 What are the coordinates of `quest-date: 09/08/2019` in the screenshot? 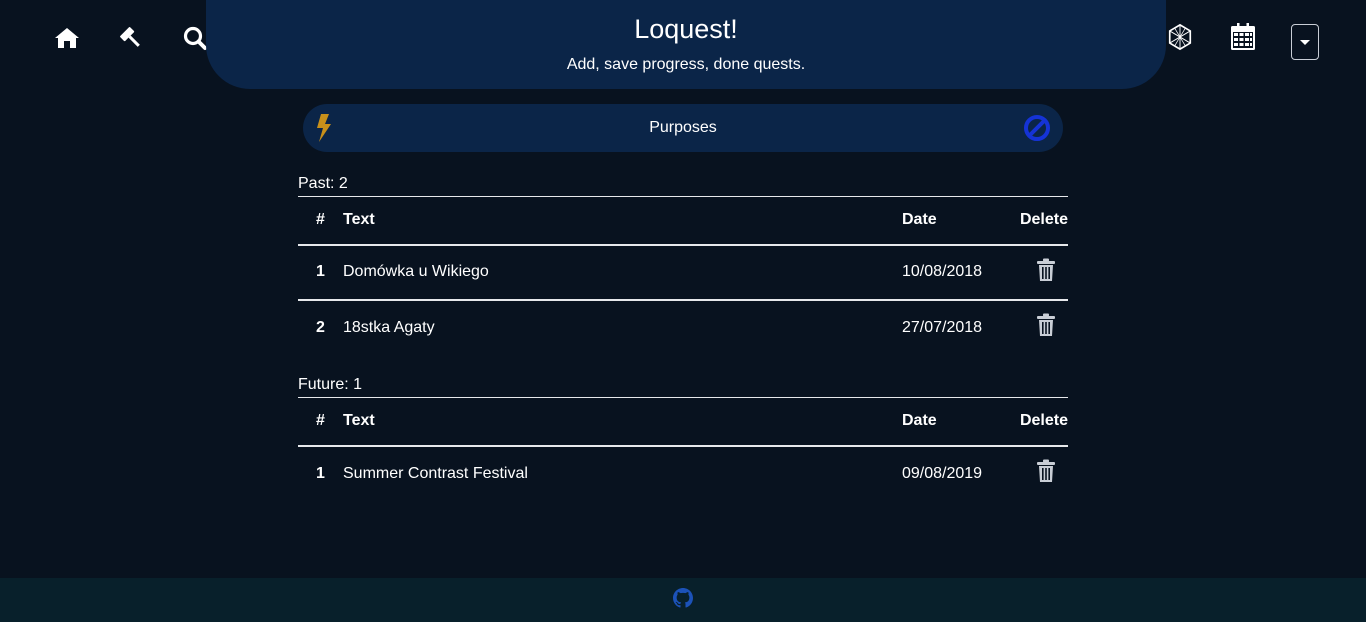 It's located at (942, 473).